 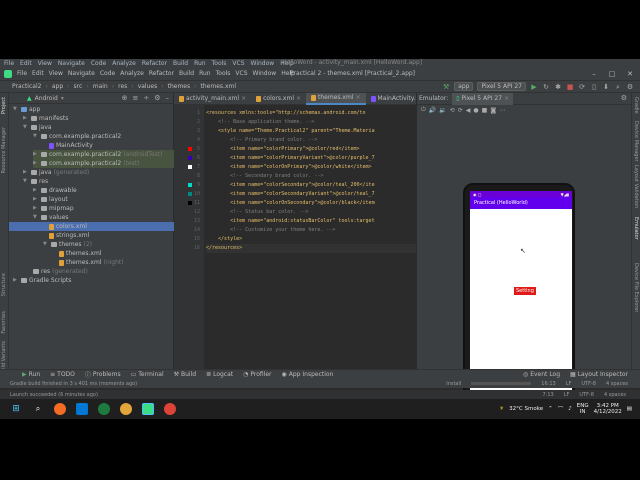 What do you see at coordinates (594, 87) in the screenshot?
I see `device-manager-icon: ▯` at bounding box center [594, 87].